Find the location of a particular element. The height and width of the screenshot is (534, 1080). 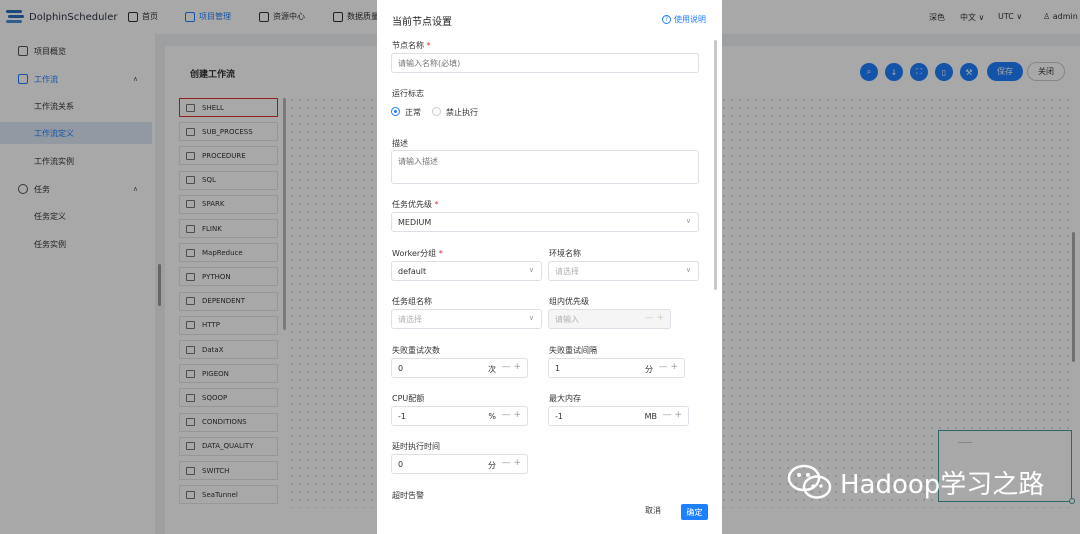

node-name-label-text: 节点名称 is located at coordinates (408, 45).